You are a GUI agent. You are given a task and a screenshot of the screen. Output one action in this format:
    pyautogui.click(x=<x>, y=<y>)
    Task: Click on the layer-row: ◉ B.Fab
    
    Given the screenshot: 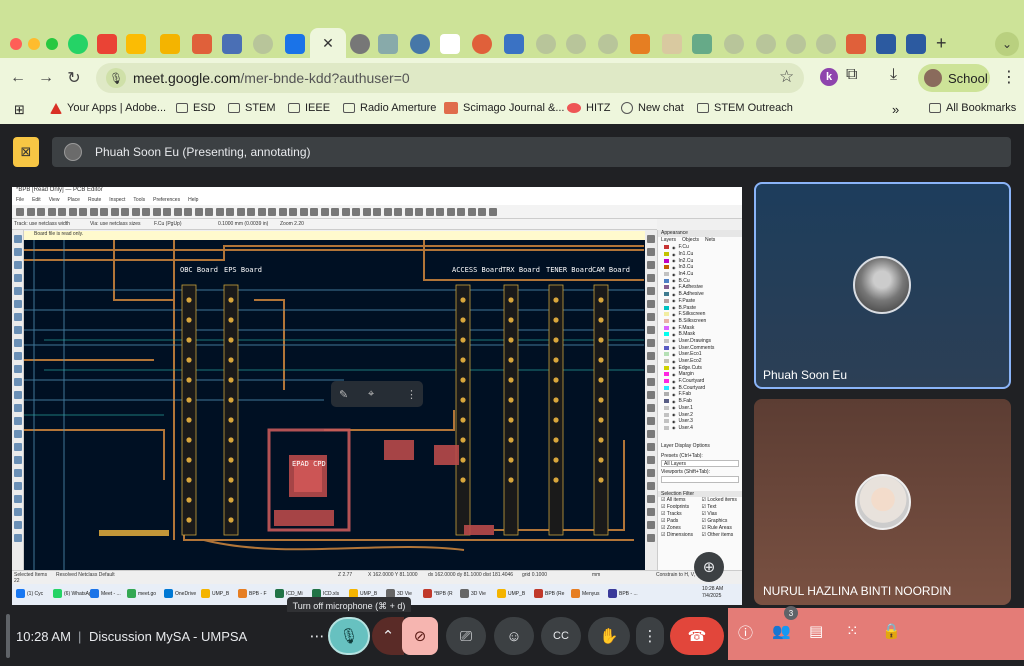 What is the action you would take?
    pyautogui.click(x=700, y=401)
    